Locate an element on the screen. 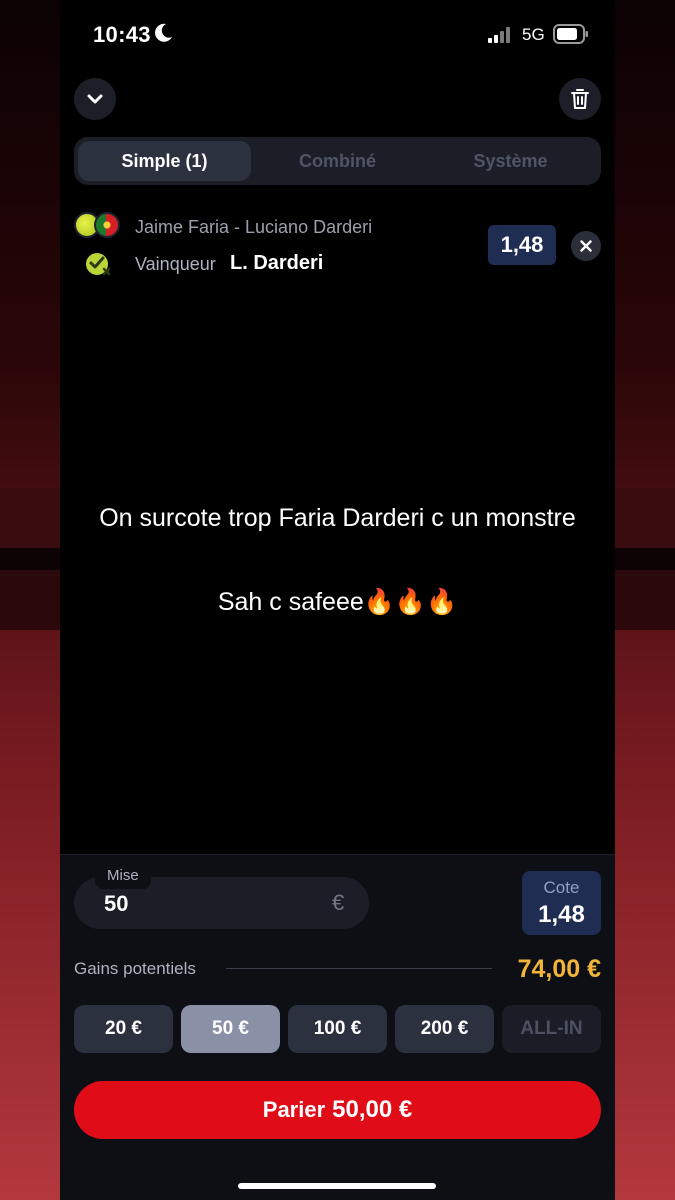 This screenshot has width=675, height=1200. total-odds-value: 1,48 is located at coordinates (561, 914).